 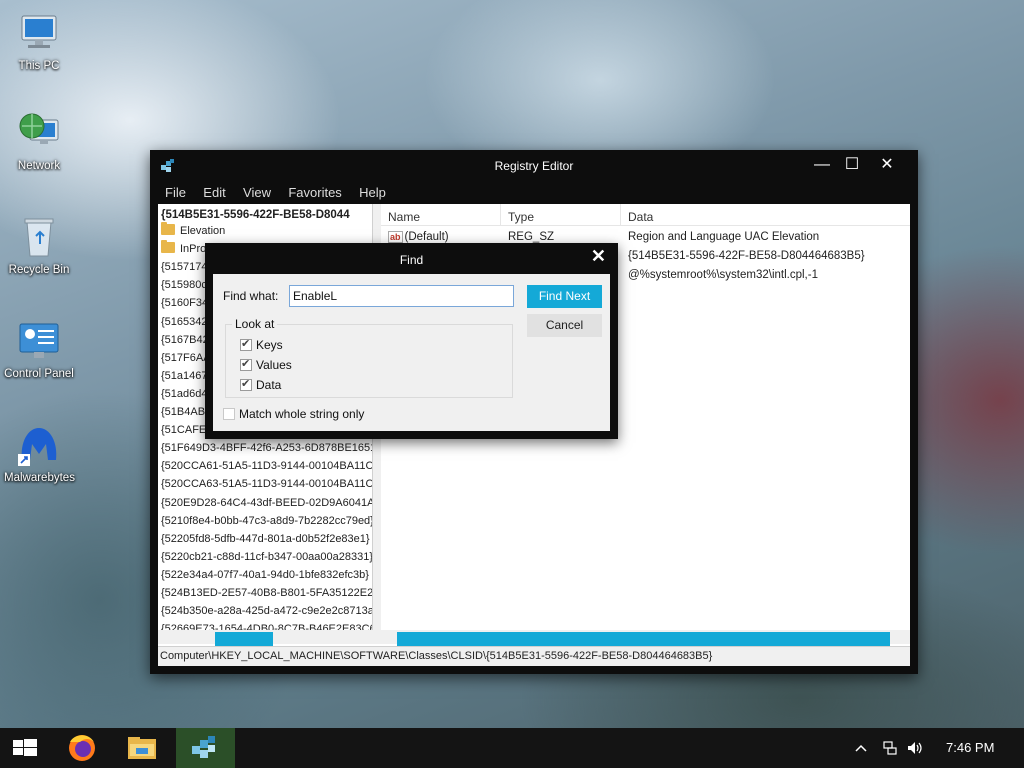 What do you see at coordinates (561, 214) in the screenshot?
I see `column-type: Type` at bounding box center [561, 214].